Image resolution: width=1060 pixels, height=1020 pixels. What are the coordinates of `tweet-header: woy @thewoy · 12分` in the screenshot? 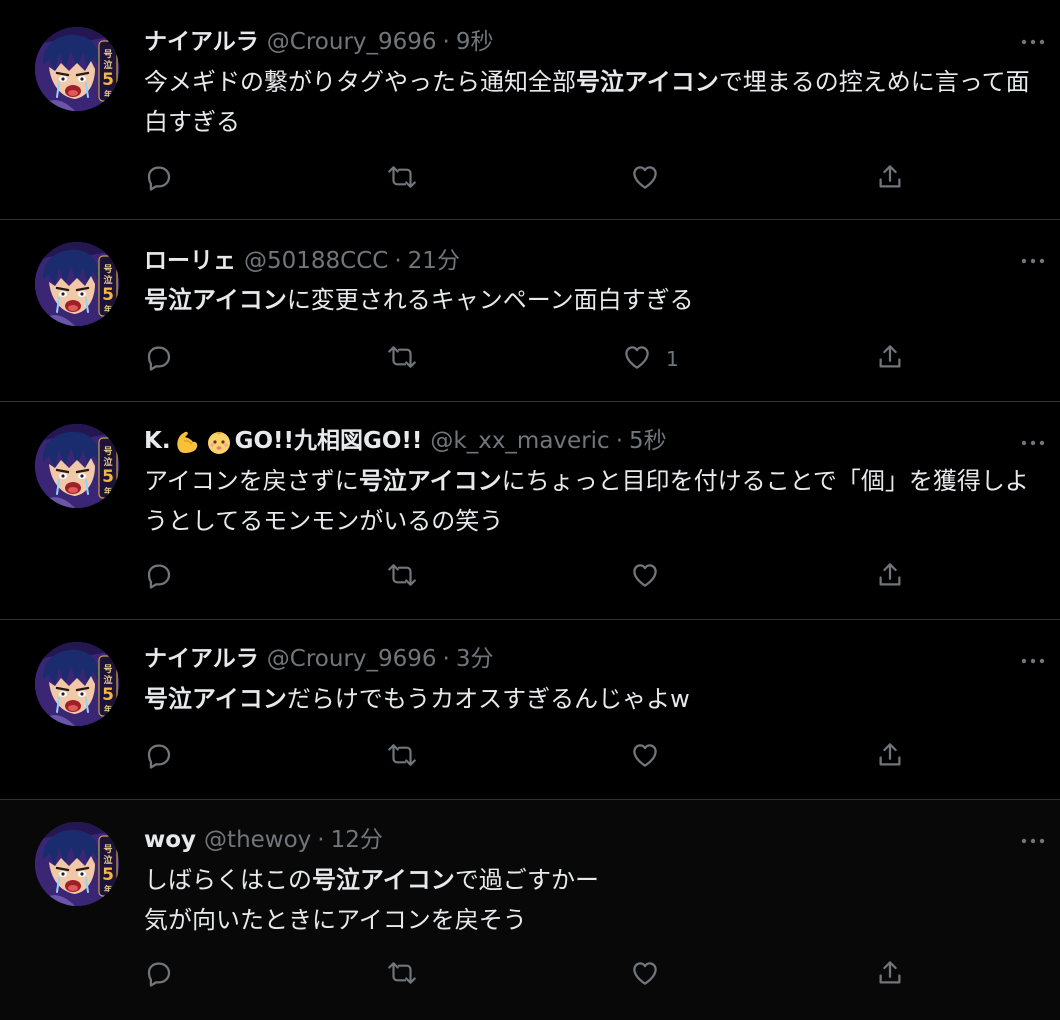 It's located at (263, 840).